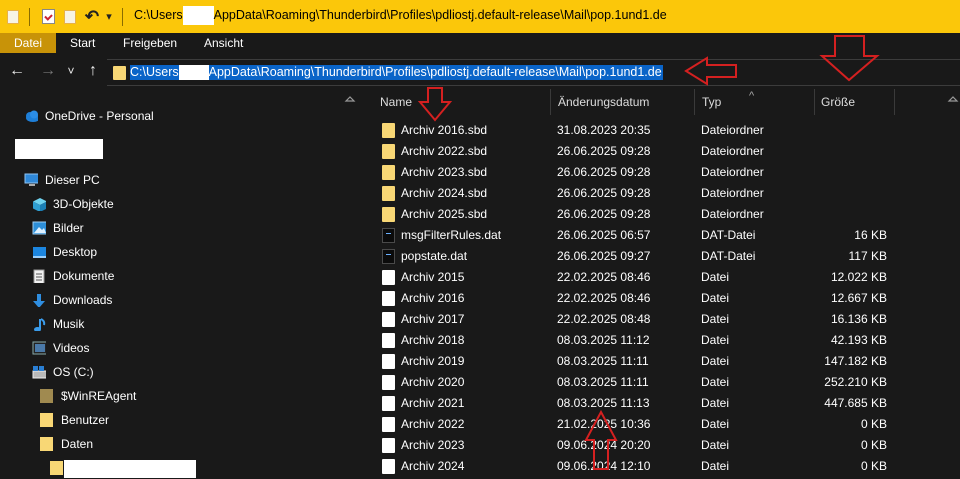 The image size is (960, 479). What do you see at coordinates (873, 466) in the screenshot?
I see `file-size: 0 KB` at bounding box center [873, 466].